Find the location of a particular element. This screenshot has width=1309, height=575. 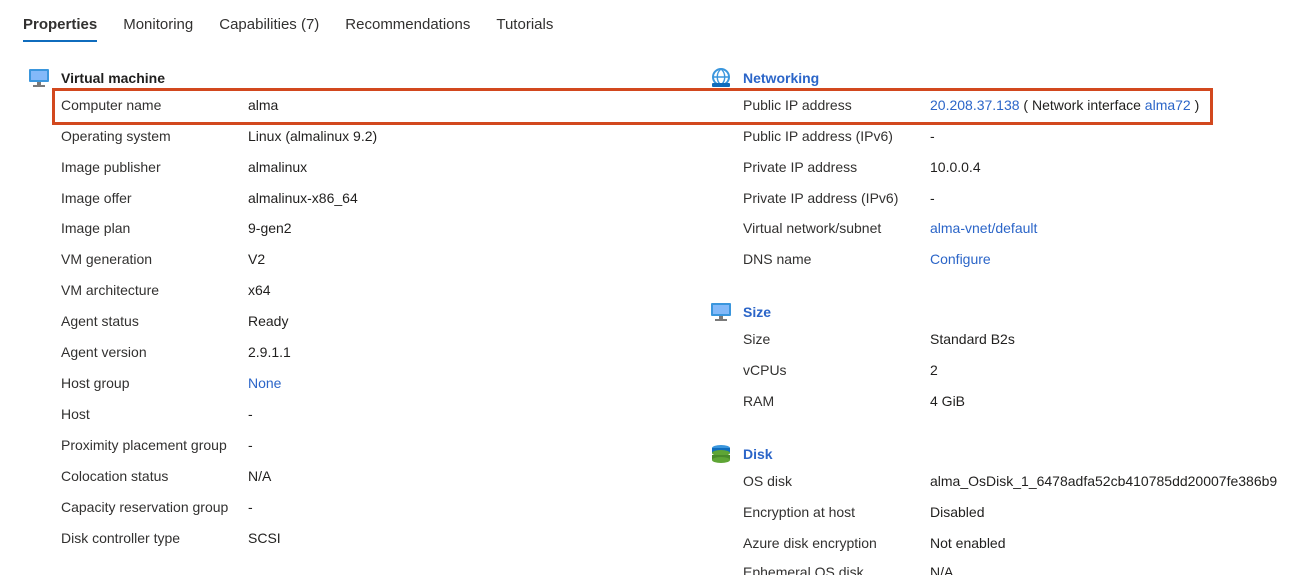

virtual-machine-icon is located at coordinates (39, 78).